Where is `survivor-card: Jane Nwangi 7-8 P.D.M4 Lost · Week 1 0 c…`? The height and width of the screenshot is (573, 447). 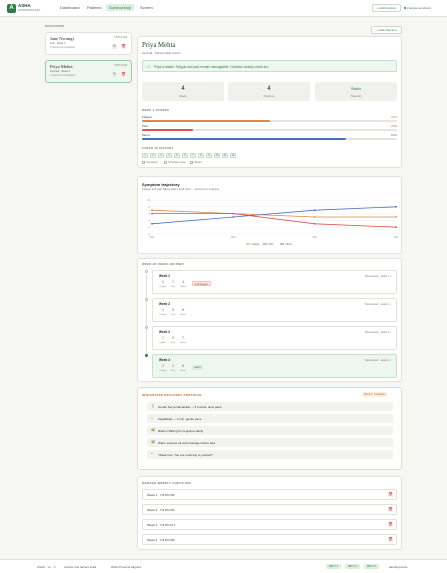
survivor-card: Jane Nwangi 7-8 P.D.M4 Lost · Week 1 0 c… is located at coordinates (88, 43).